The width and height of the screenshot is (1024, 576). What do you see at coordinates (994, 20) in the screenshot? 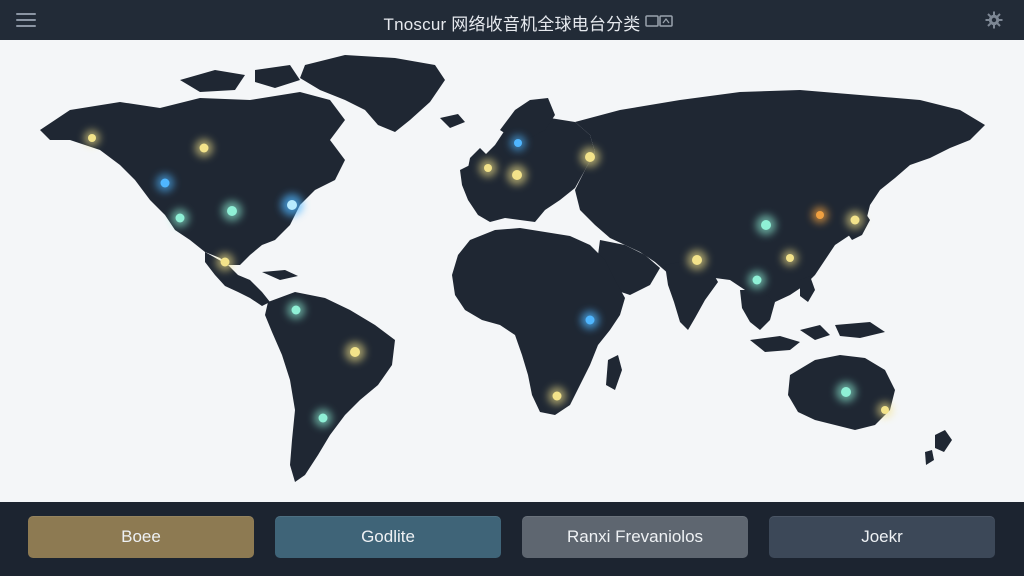
I see `gear-icon` at bounding box center [994, 20].